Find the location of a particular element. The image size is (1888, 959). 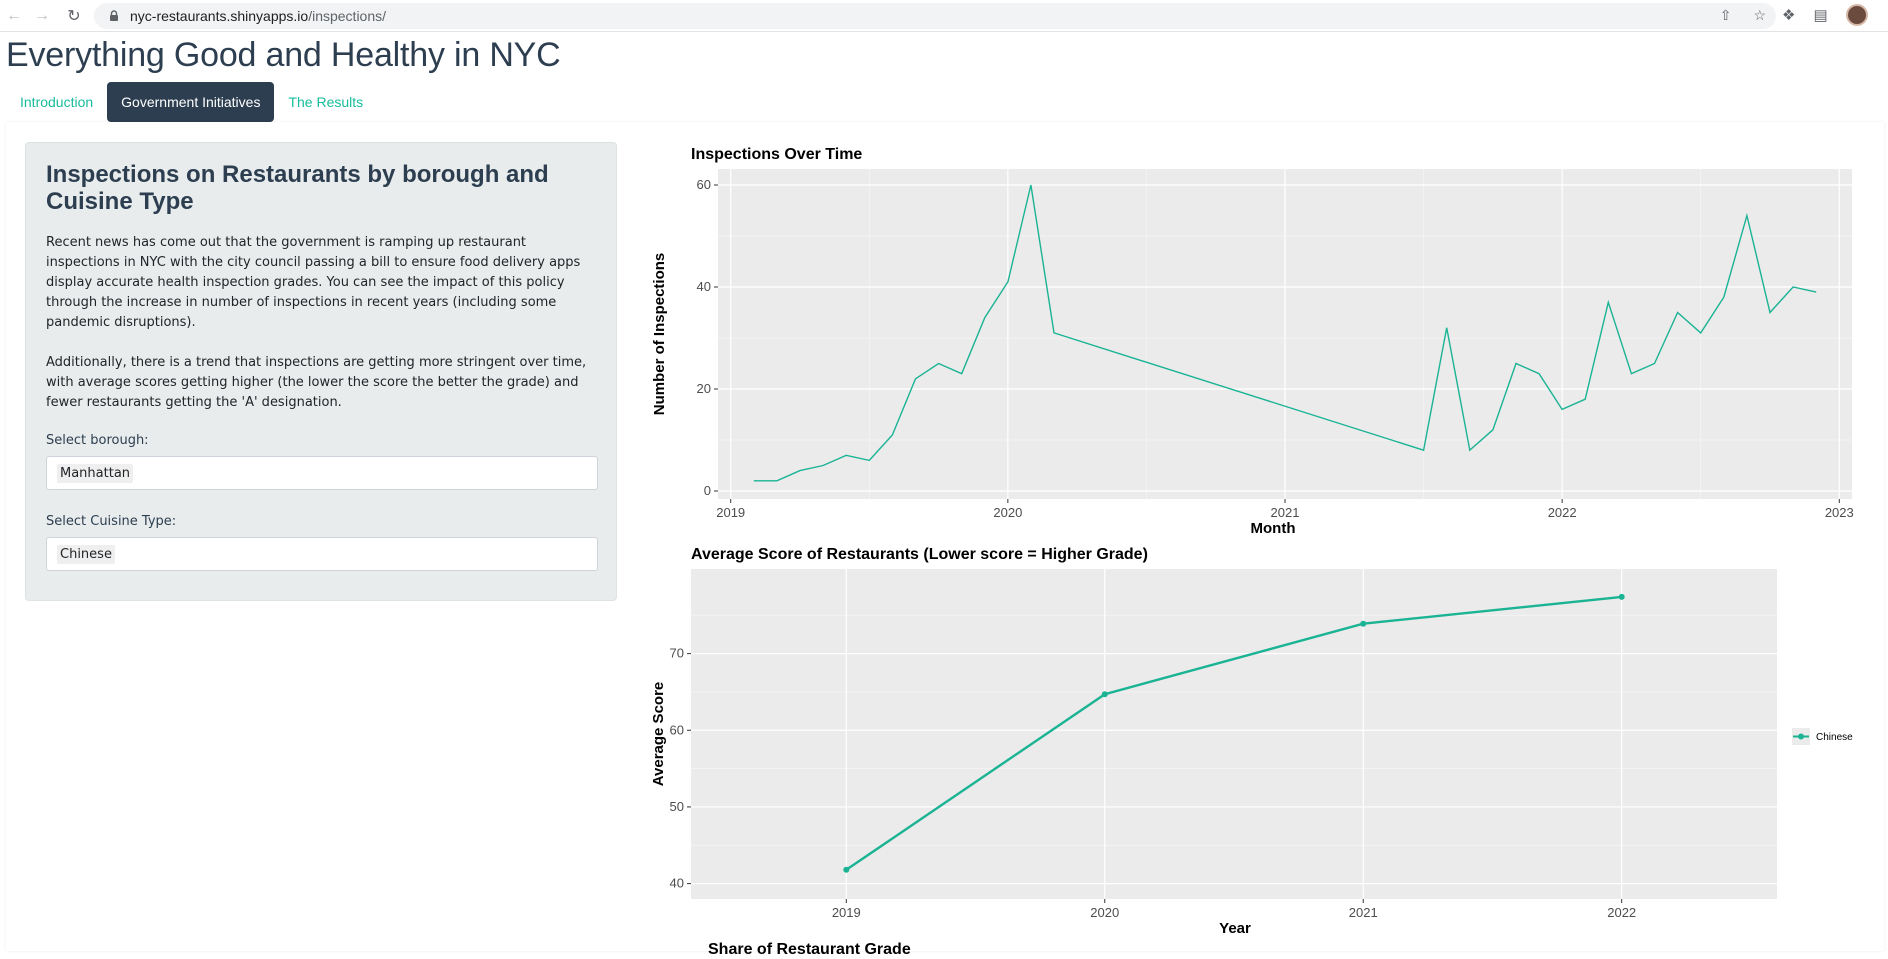

extensions-icon: ❖ is located at coordinates (1788, 15).